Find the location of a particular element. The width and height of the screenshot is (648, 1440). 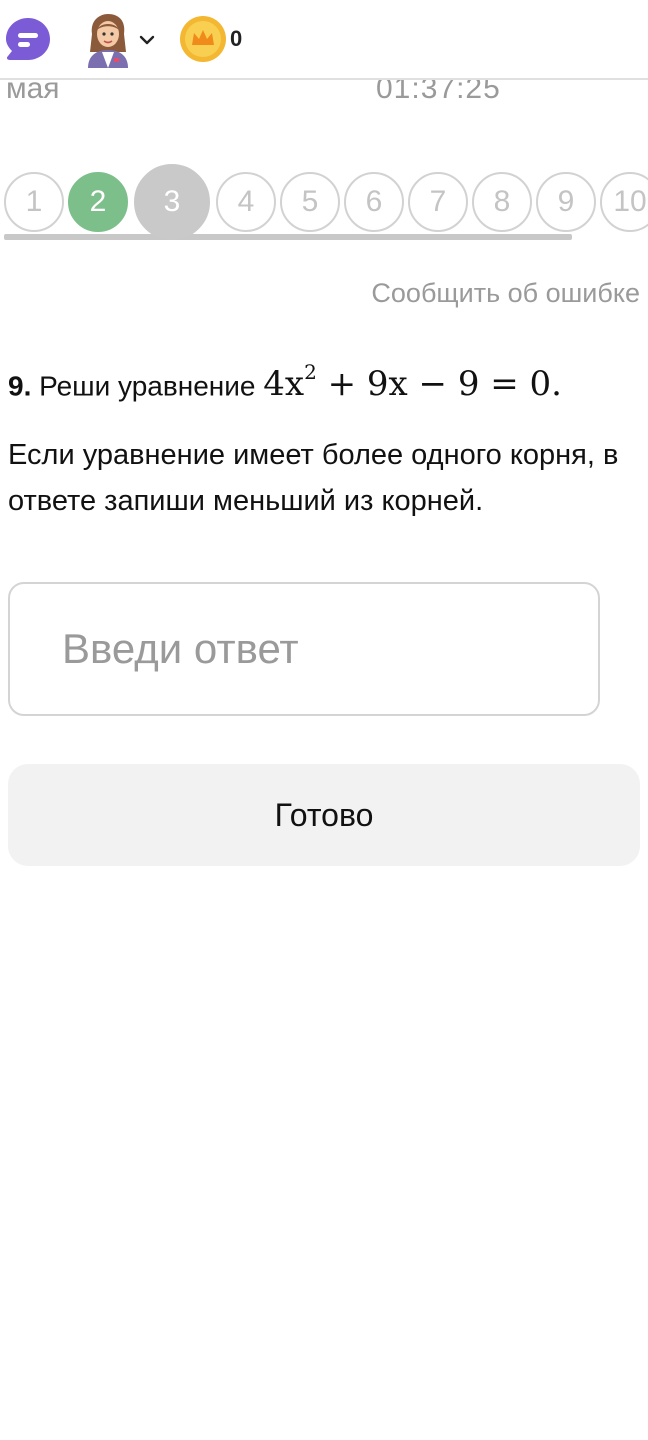

coin-count: 0 is located at coordinates (236, 38).